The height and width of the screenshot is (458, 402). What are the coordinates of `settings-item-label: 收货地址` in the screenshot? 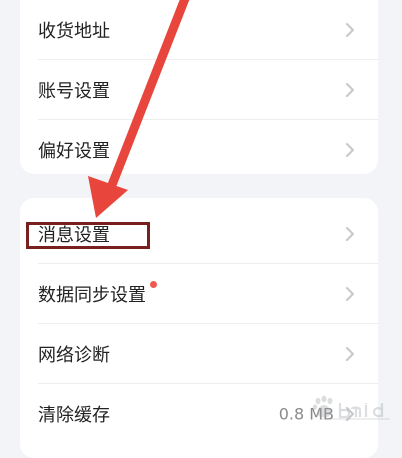 It's located at (74, 31).